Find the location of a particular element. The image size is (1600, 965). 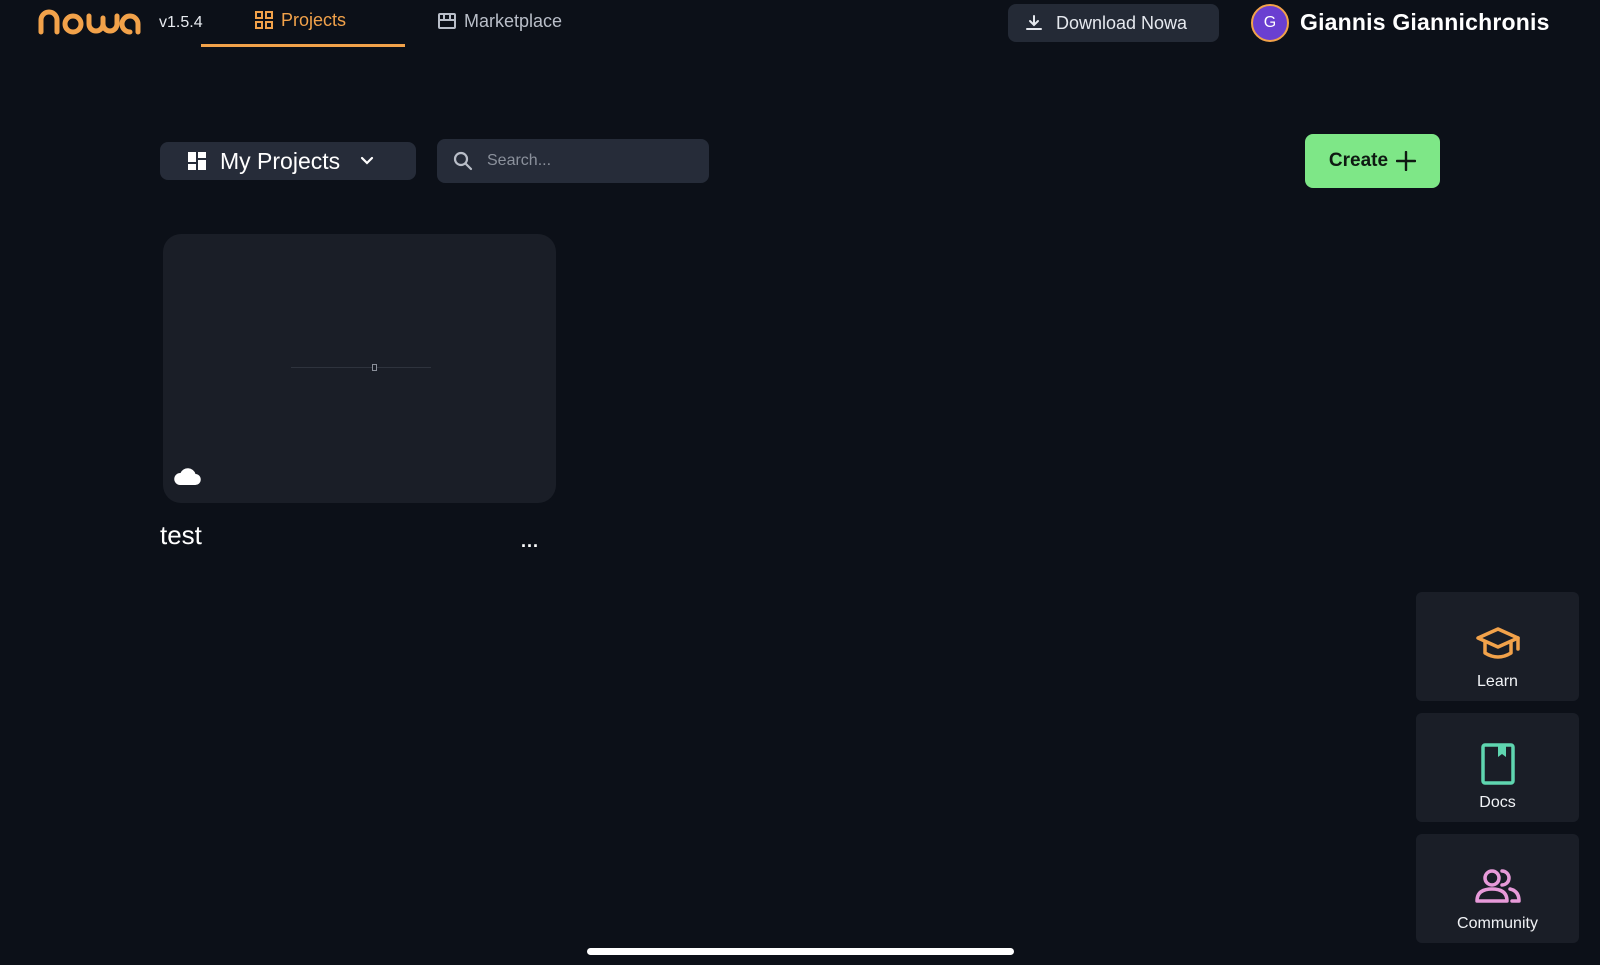

download-label: Download Nowa is located at coordinates (1122, 22).